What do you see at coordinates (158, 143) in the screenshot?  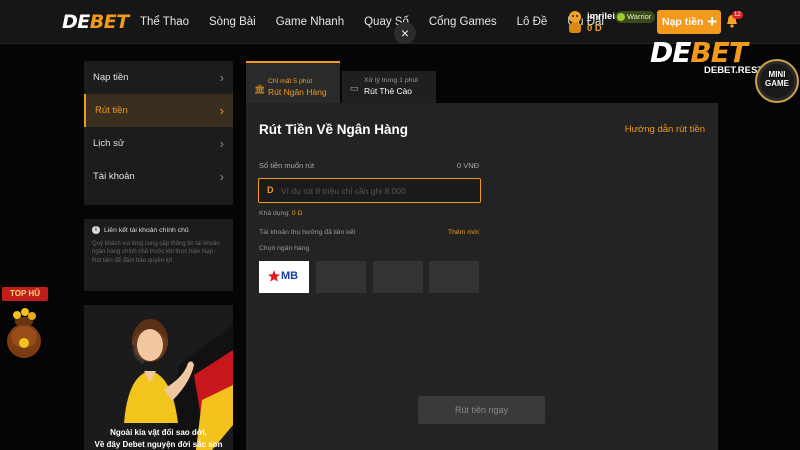 I see `side-menu-history: Lịch sử ›` at bounding box center [158, 143].